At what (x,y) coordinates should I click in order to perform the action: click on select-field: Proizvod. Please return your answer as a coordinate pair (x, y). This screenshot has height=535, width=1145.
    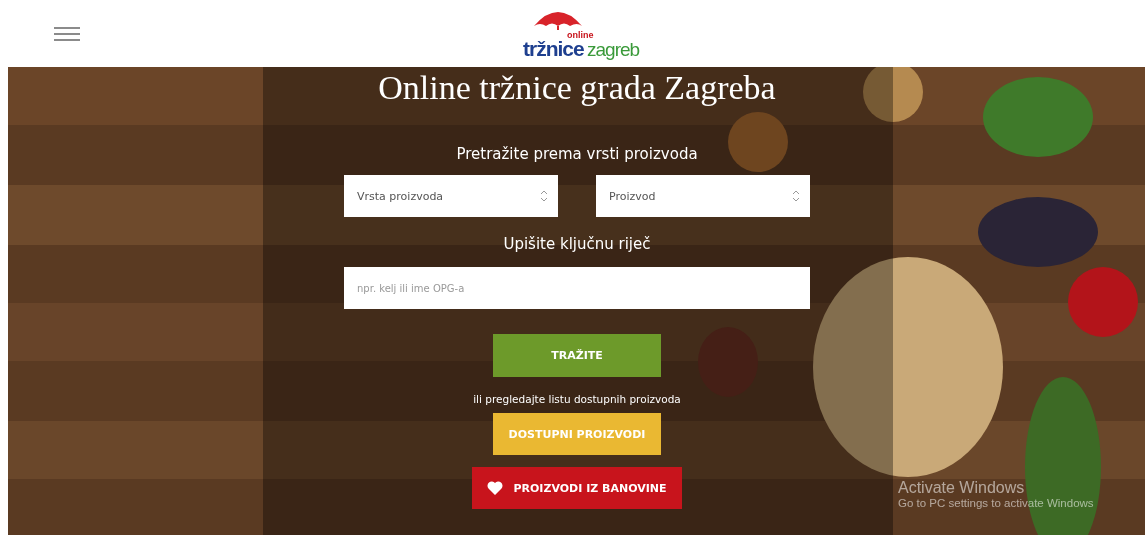
    Looking at the image, I should click on (703, 196).